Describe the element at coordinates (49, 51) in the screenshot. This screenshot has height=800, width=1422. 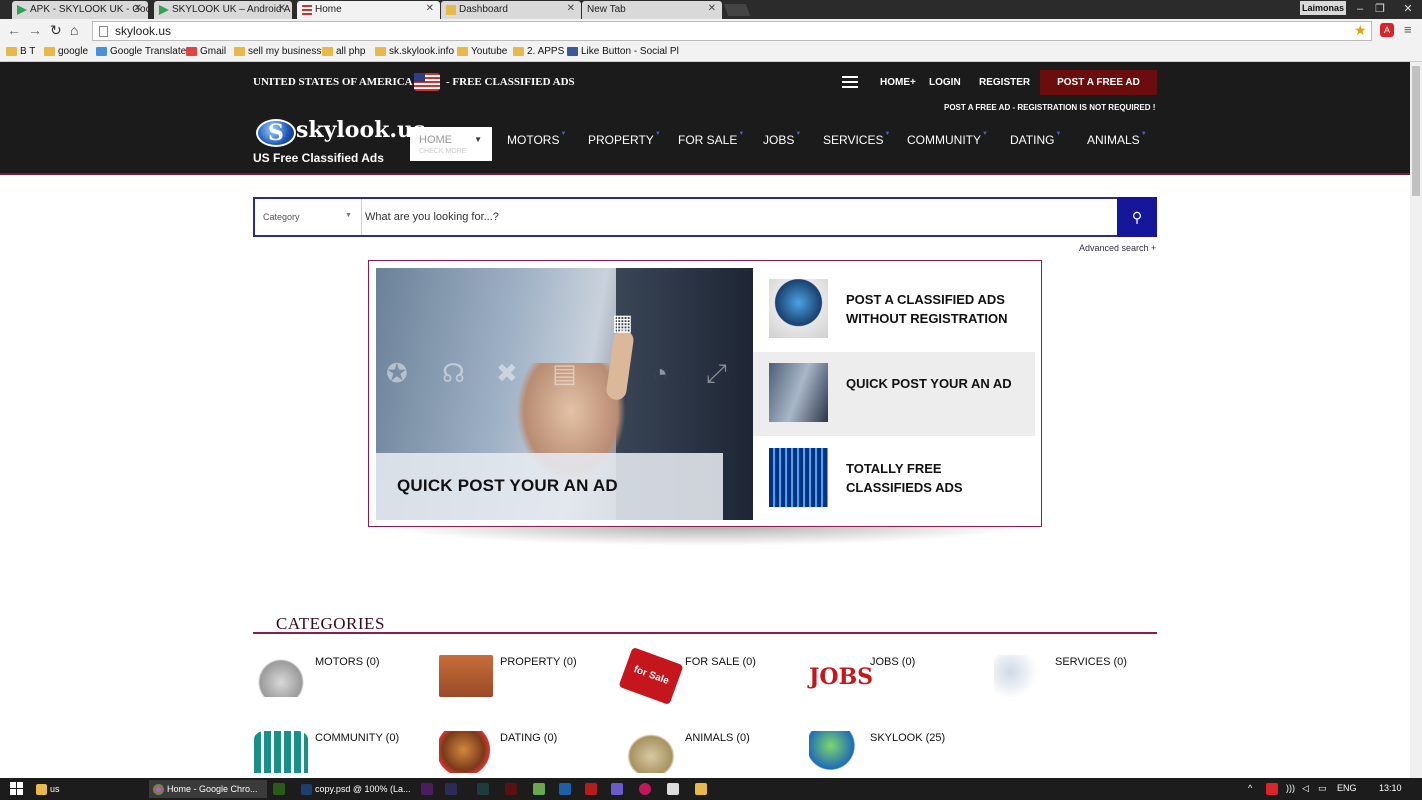
I see `folder-icon` at that location.